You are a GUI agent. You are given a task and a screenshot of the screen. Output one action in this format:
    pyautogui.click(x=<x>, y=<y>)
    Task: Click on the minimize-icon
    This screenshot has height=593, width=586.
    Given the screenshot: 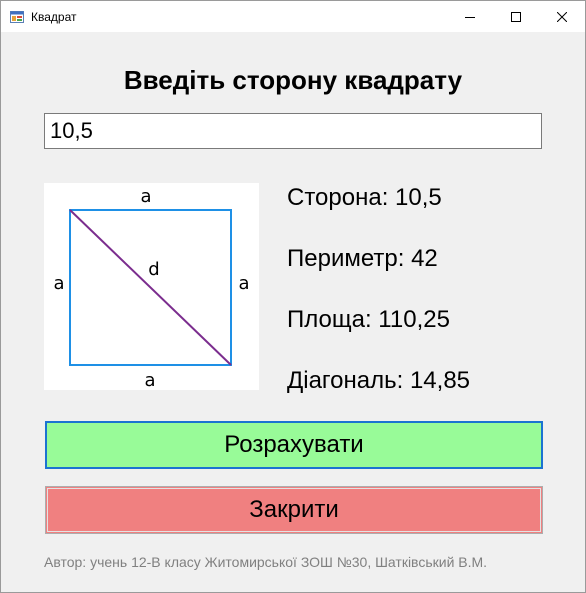 What is the action you would take?
    pyautogui.click(x=470, y=17)
    